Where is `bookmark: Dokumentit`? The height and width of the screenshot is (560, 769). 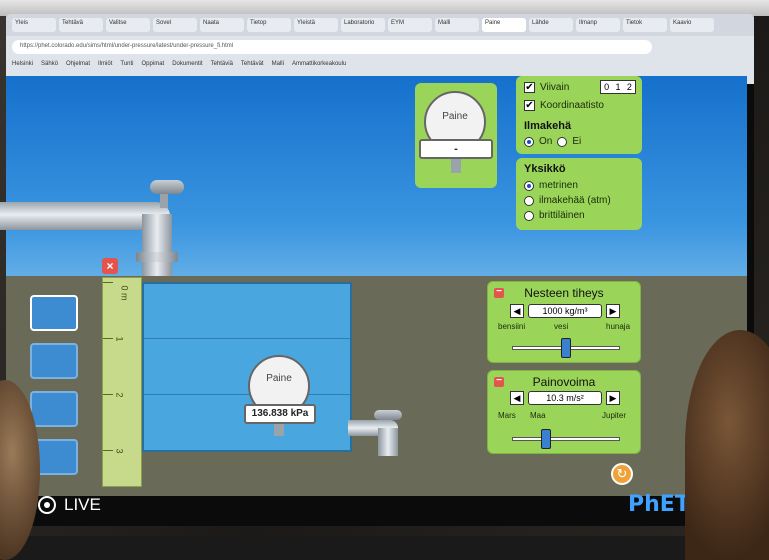 bookmark: Dokumentit is located at coordinates (187, 66).